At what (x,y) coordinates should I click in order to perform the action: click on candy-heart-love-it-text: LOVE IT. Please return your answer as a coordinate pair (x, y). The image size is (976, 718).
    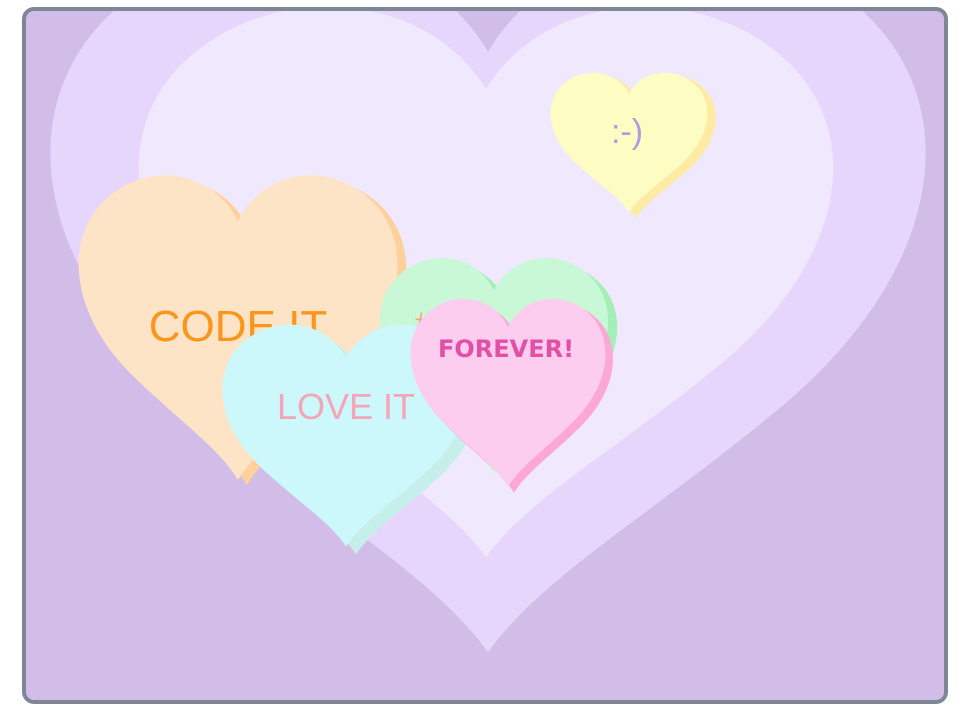
    Looking at the image, I should click on (346, 406).